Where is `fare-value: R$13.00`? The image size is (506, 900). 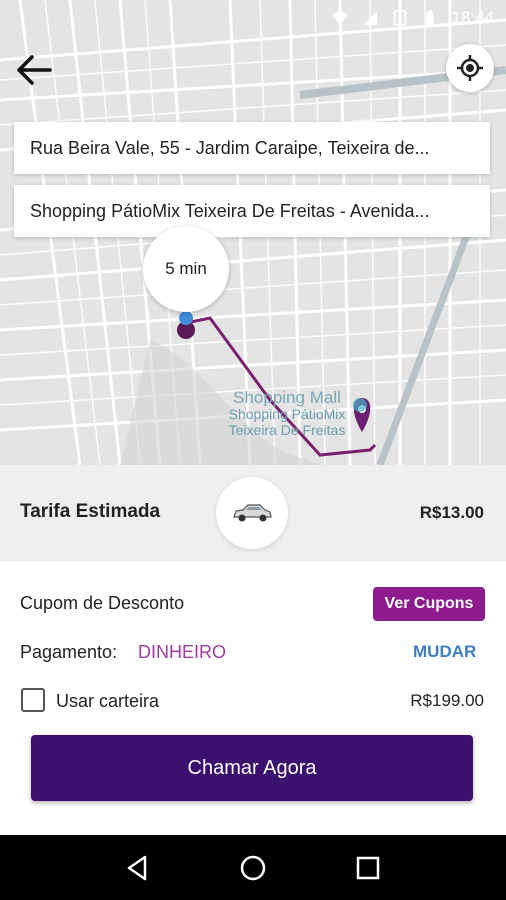
fare-value: R$13.00 is located at coordinates (451, 512).